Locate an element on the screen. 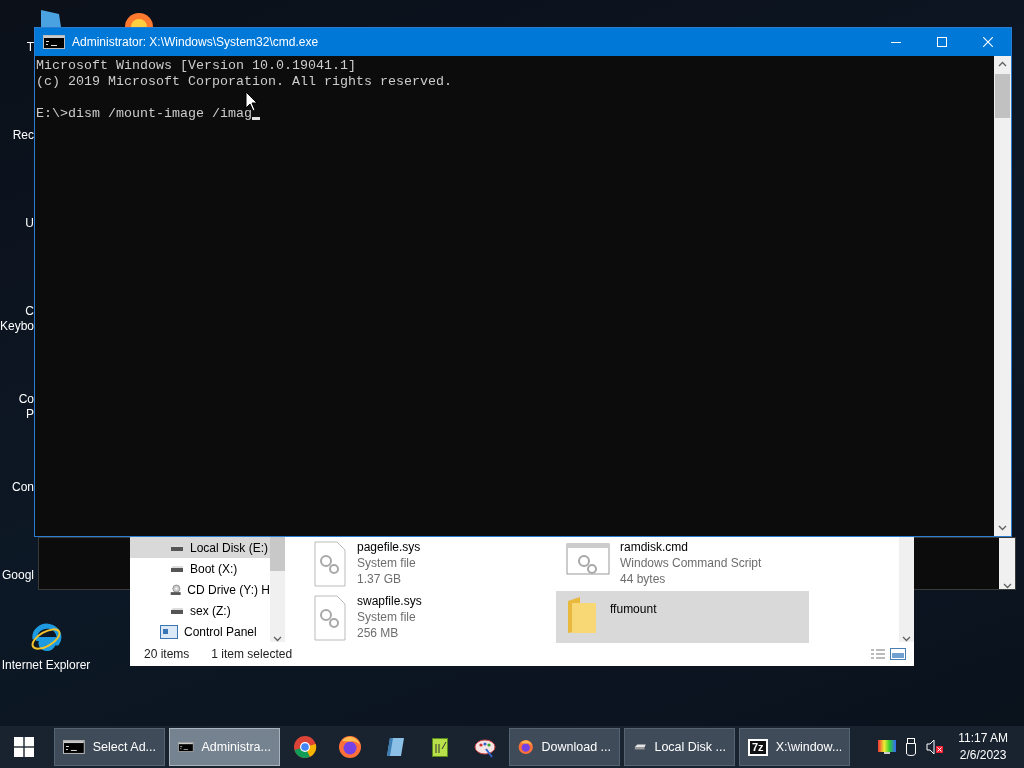 The width and height of the screenshot is (1024, 768). file-name: ramdisk.cmd is located at coordinates (654, 547).